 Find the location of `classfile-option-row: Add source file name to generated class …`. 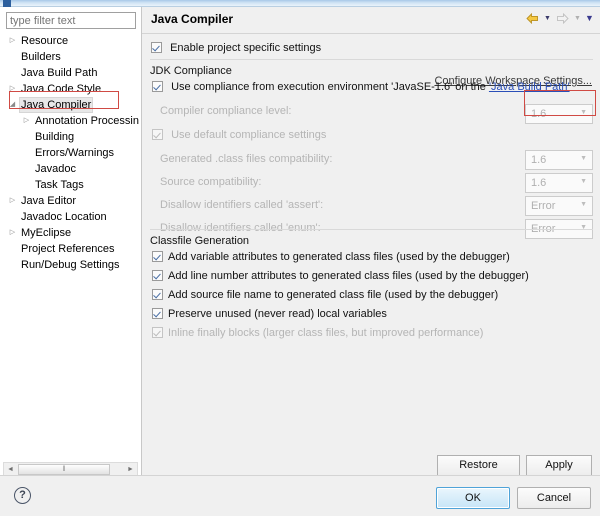

classfile-option-row: Add source file name to generated class … is located at coordinates (371, 298).